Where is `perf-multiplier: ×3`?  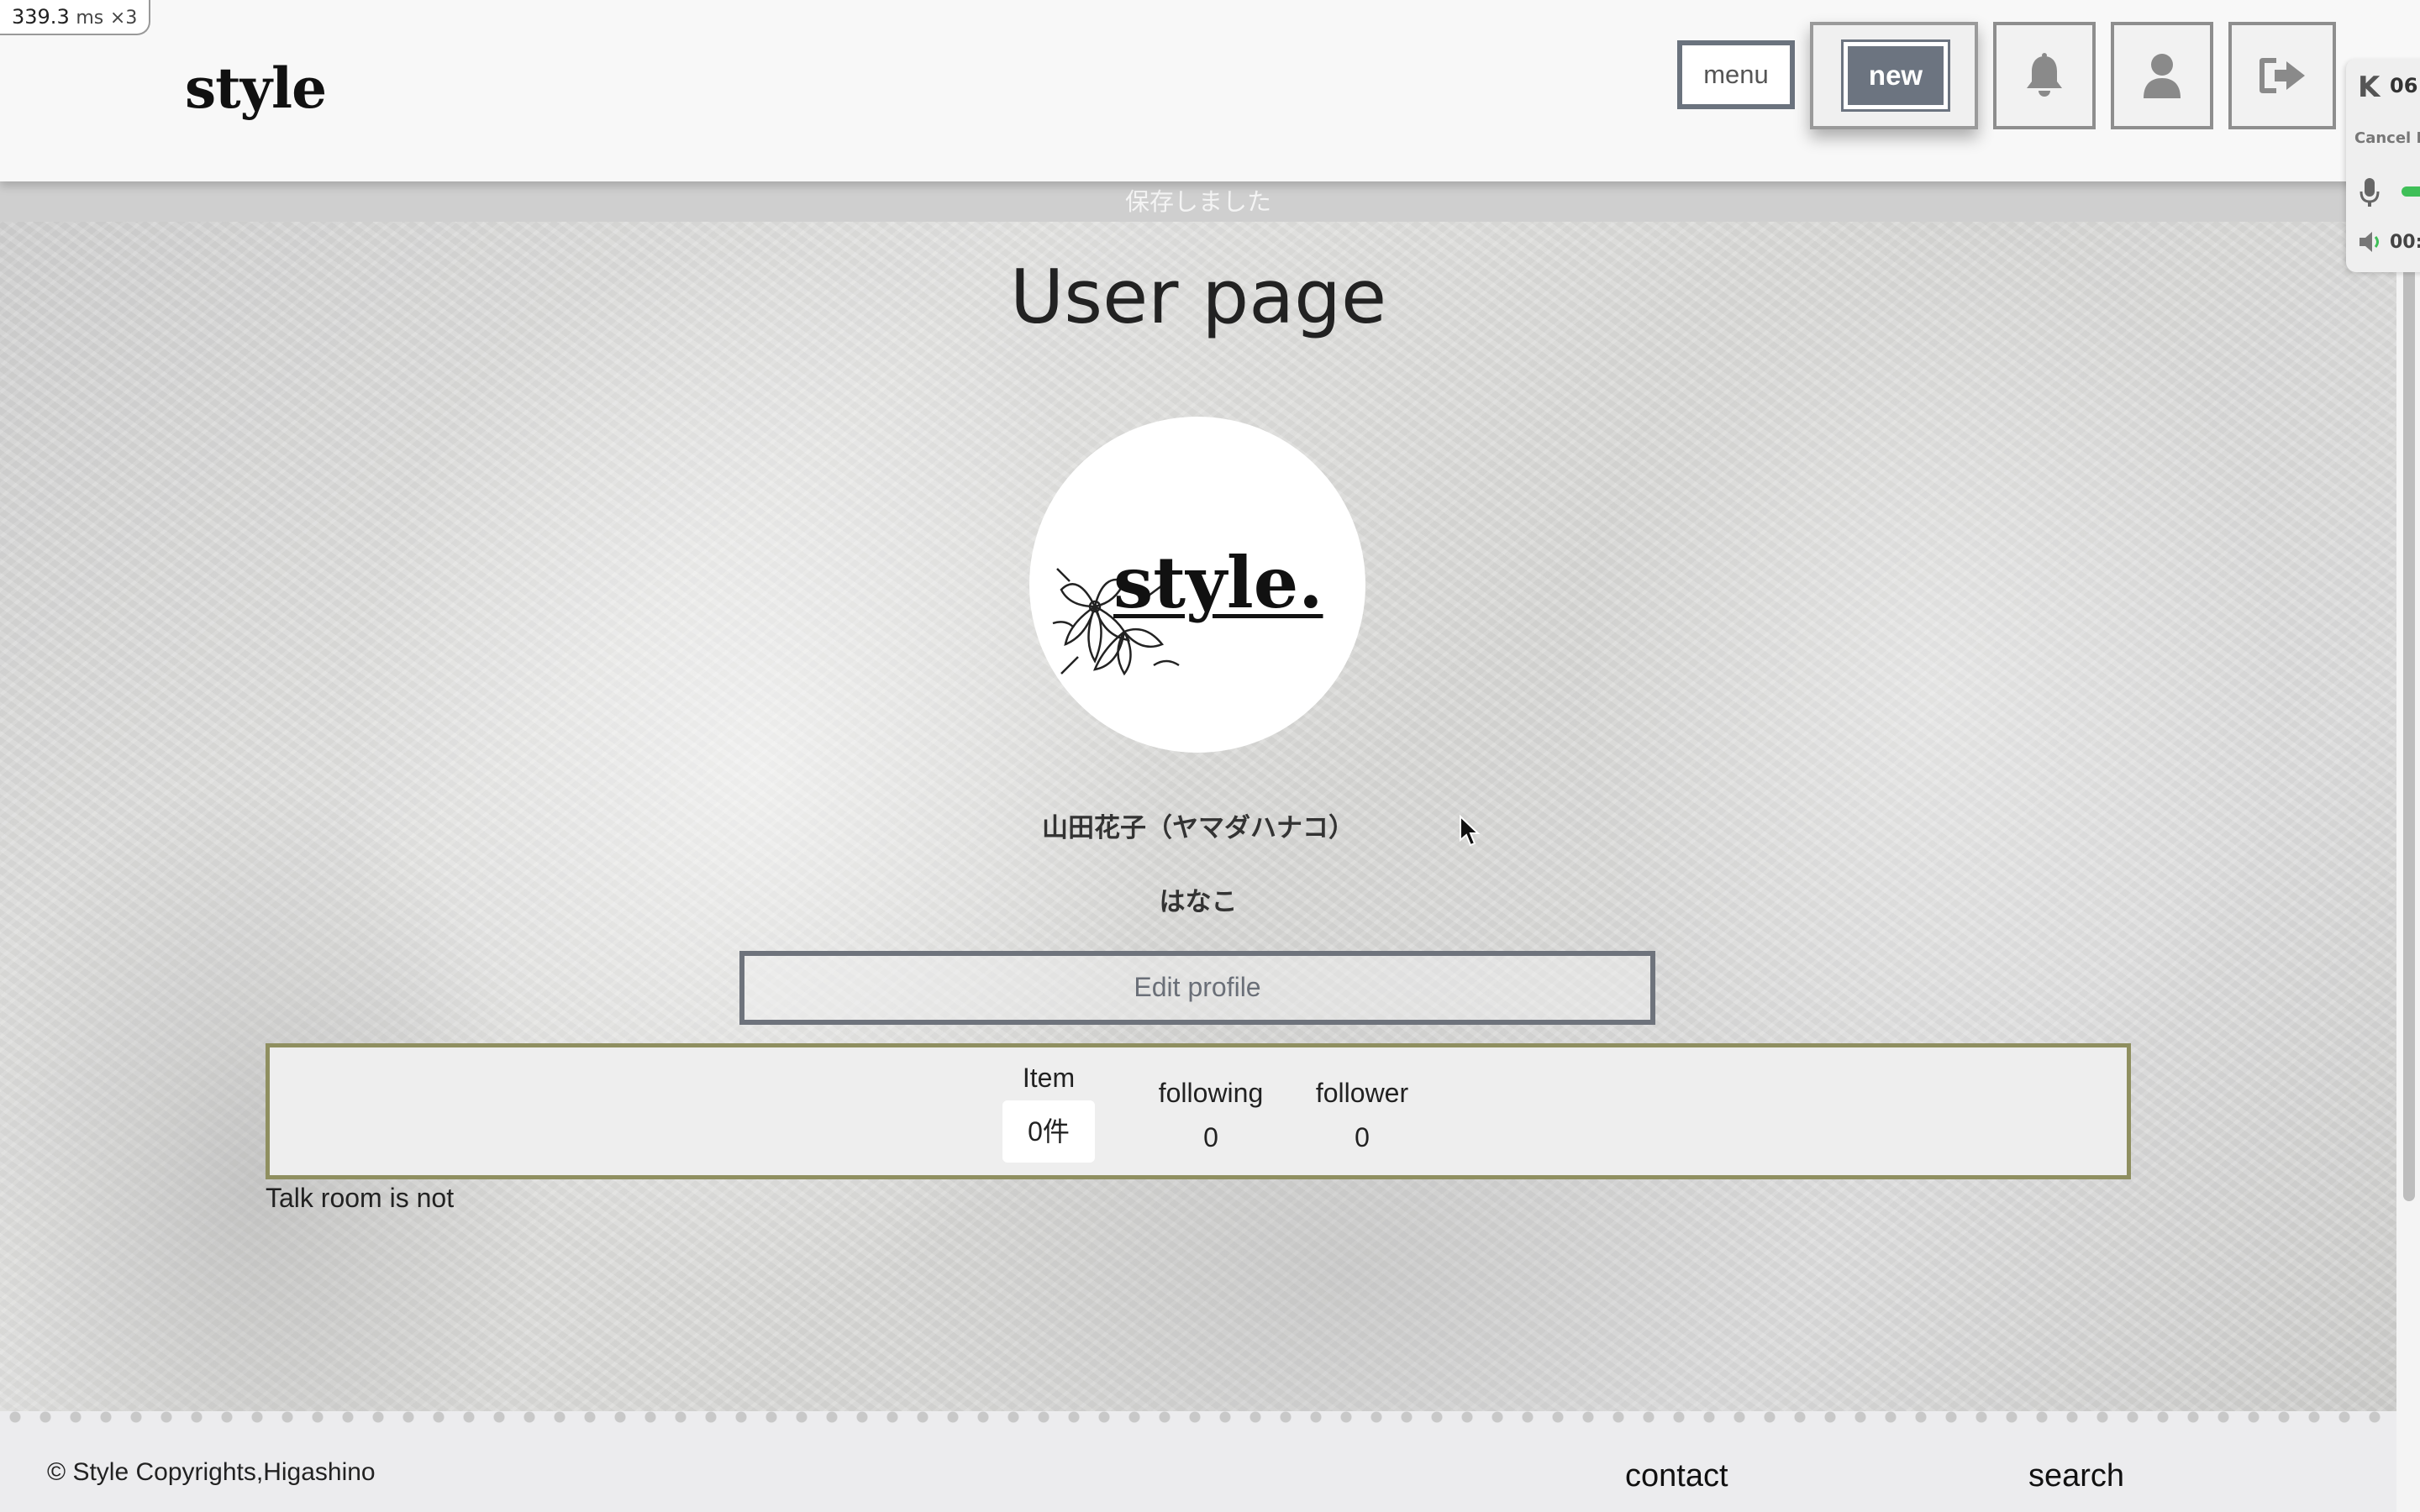
perf-multiplier: ×3 is located at coordinates (124, 18).